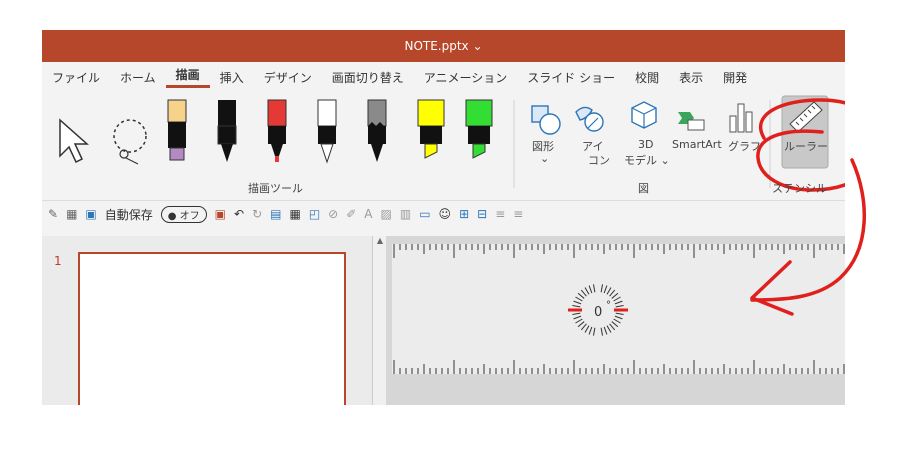 Image resolution: width=899 pixels, height=457 pixels. I want to click on highlighter-tan-pen, so click(177, 130).